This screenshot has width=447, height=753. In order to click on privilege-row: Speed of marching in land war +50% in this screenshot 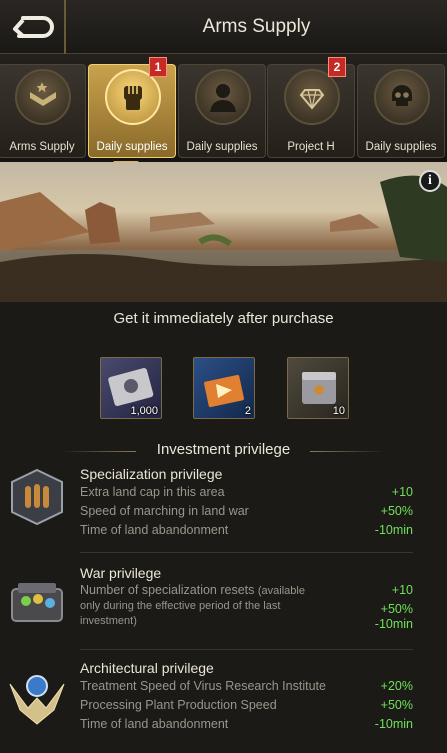, I will do `click(246, 511)`.